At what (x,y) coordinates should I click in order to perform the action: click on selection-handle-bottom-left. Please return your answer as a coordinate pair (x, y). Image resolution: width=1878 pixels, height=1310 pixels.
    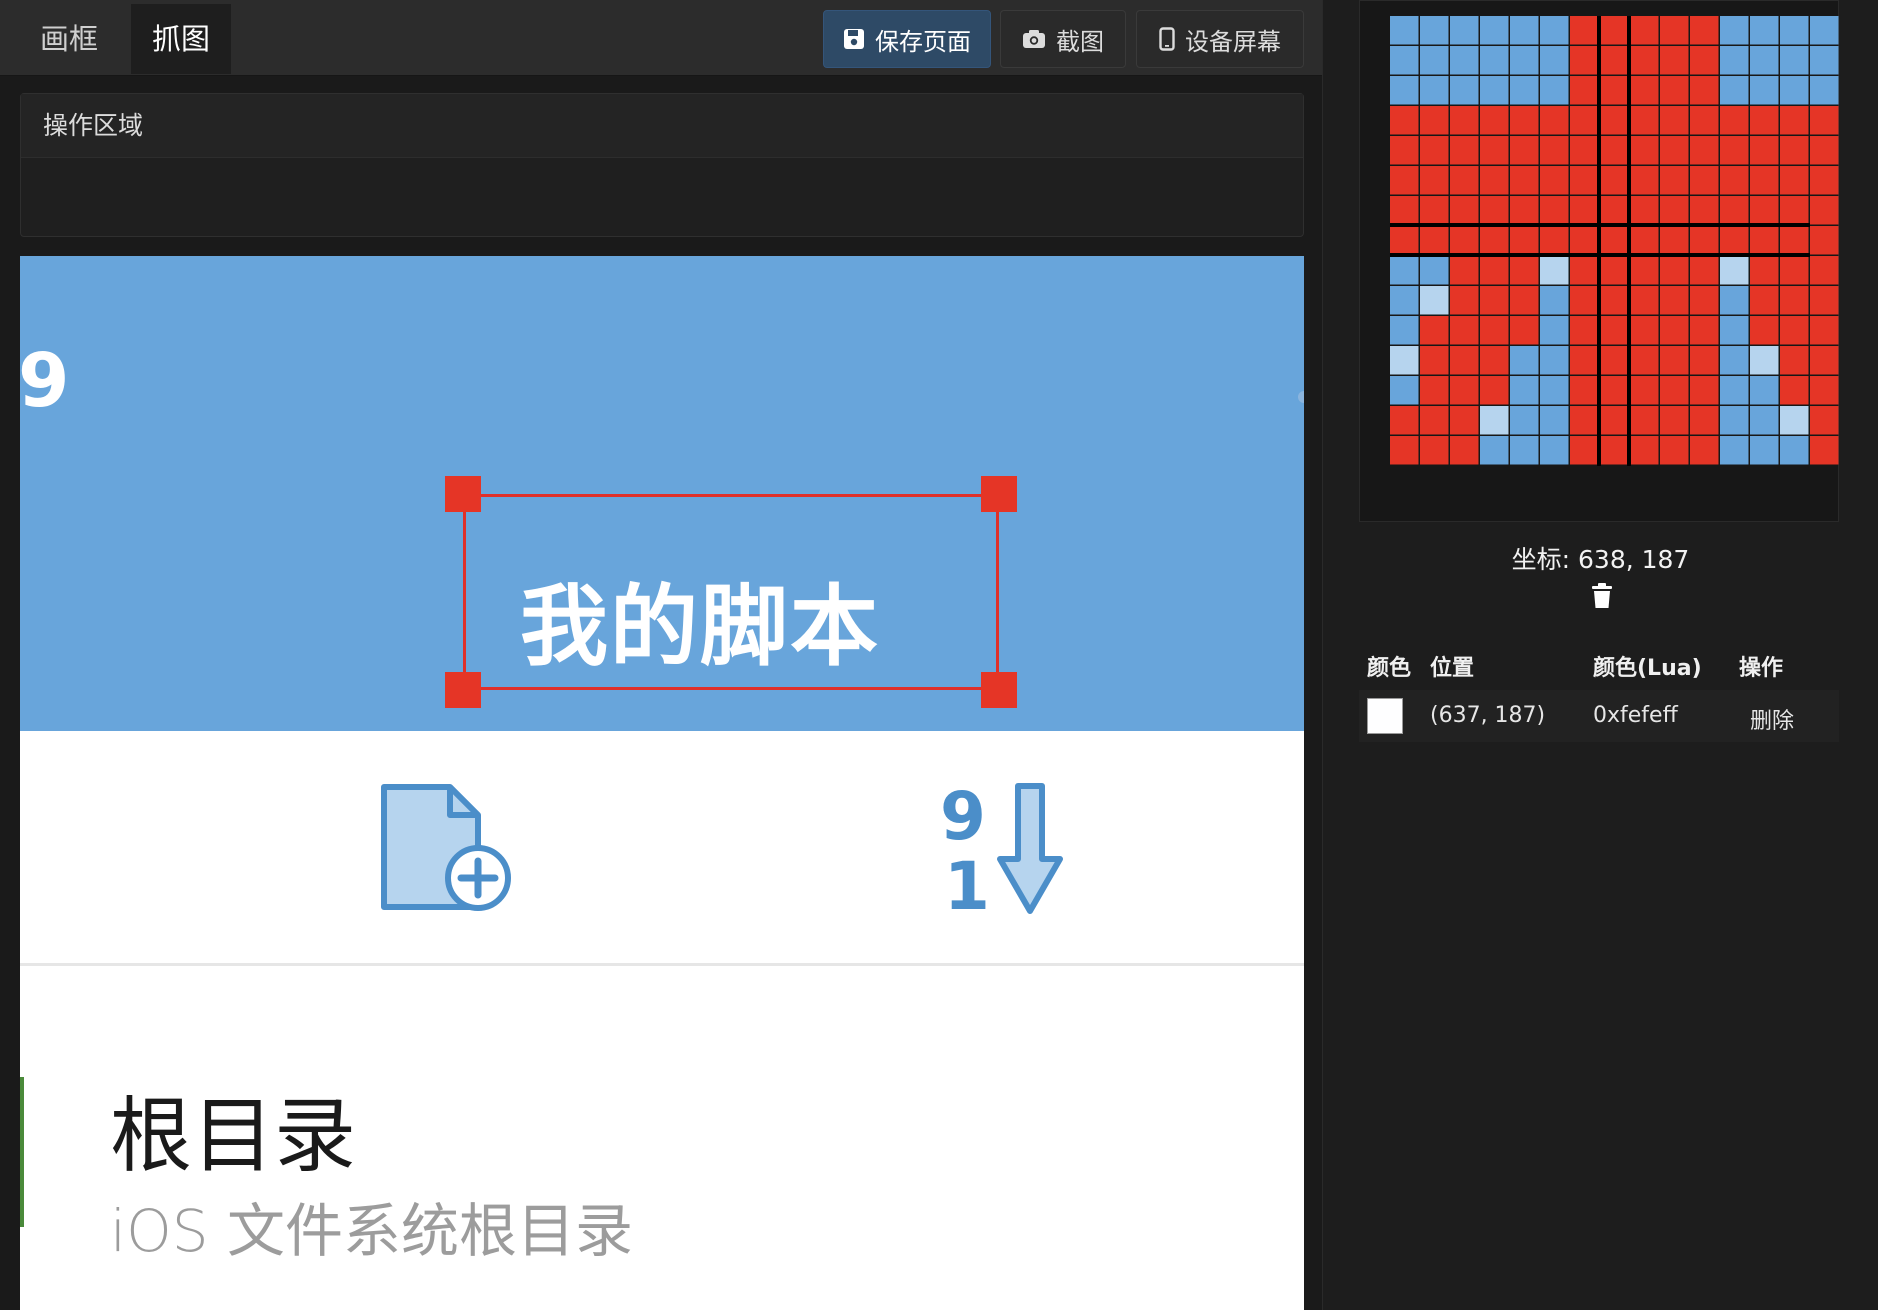
    Looking at the image, I should click on (463, 690).